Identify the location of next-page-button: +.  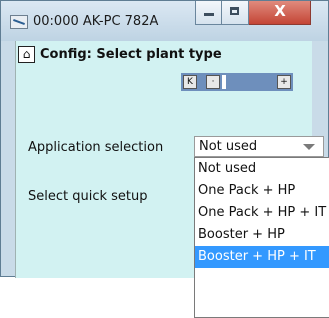
(284, 82).